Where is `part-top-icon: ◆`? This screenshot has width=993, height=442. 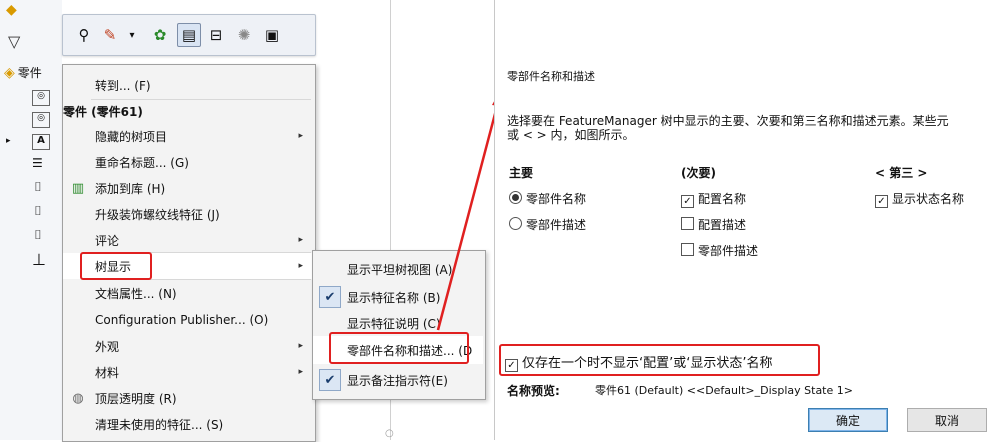 part-top-icon: ◆ is located at coordinates (11, 10).